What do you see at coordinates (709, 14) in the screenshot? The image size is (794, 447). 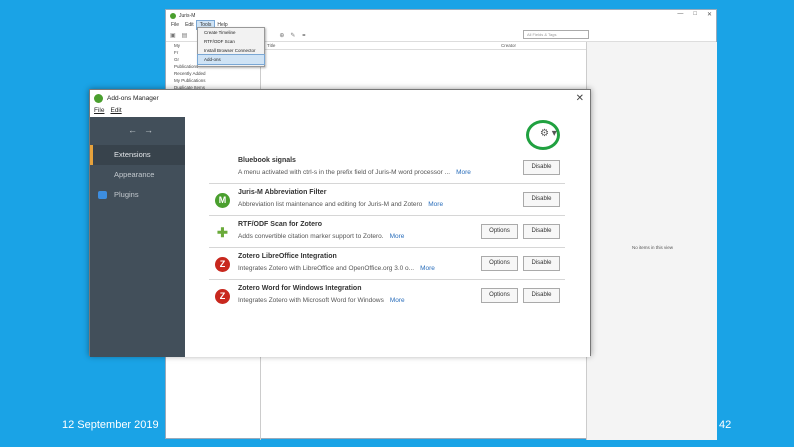 I see `close-button: ✕` at bounding box center [709, 14].